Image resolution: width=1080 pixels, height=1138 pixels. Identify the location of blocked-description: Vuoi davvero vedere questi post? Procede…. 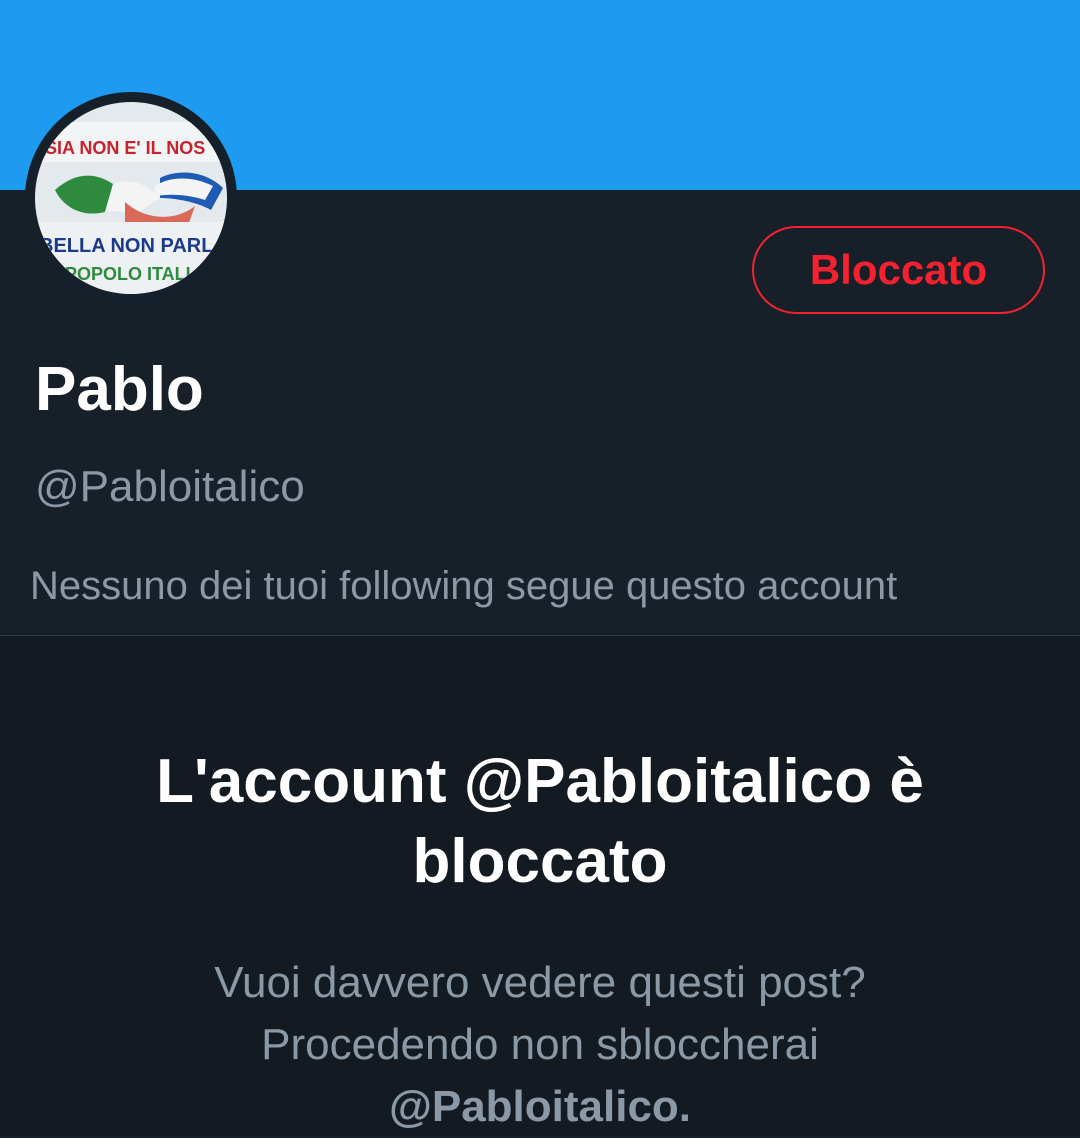
(540, 1045).